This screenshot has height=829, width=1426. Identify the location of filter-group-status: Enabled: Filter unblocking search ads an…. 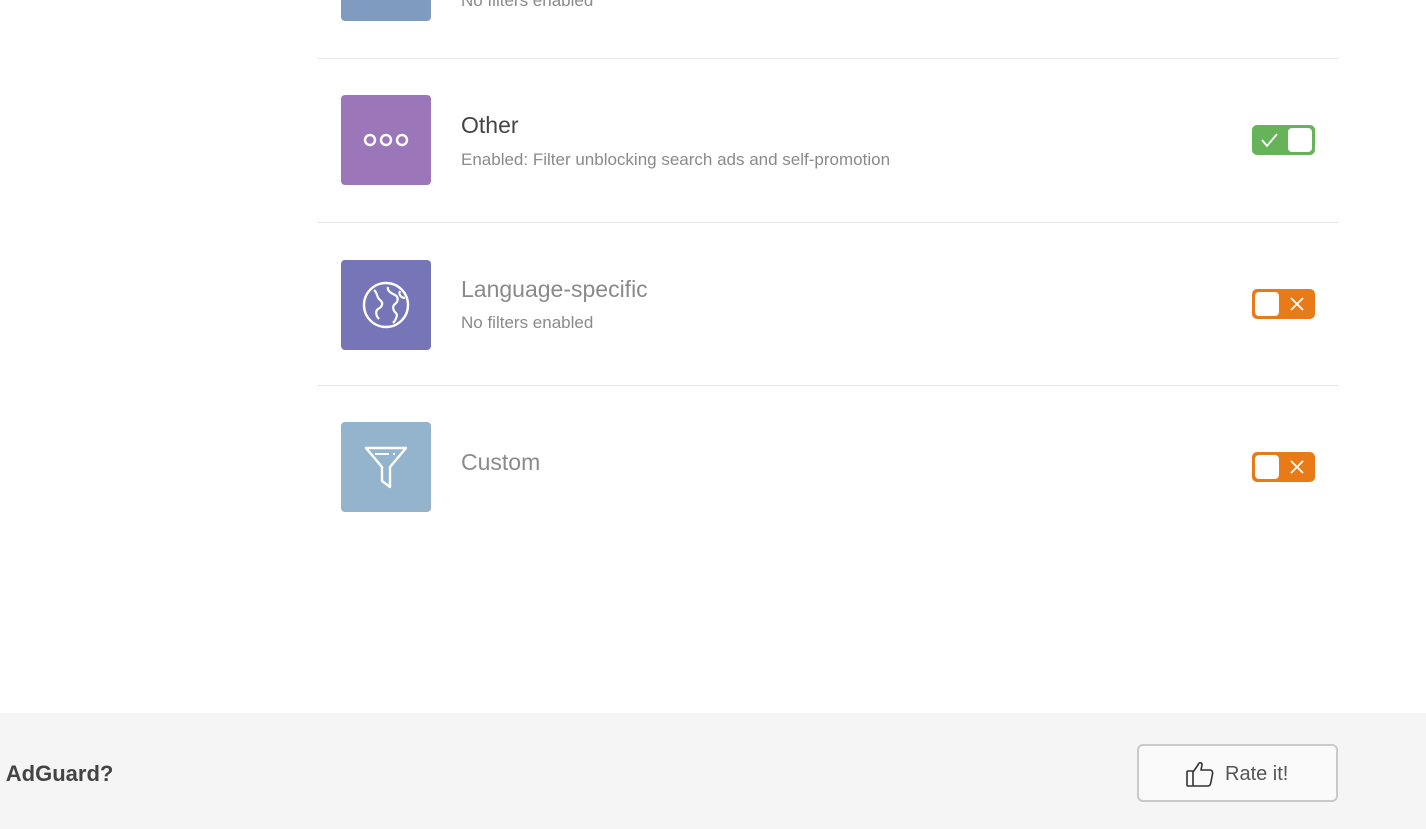
(676, 159).